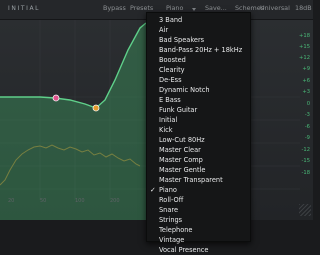 The height and width of the screenshot is (255, 320). Describe the element at coordinates (171, 200) in the screenshot. I see `preset-item-label: Roll-Off` at that location.